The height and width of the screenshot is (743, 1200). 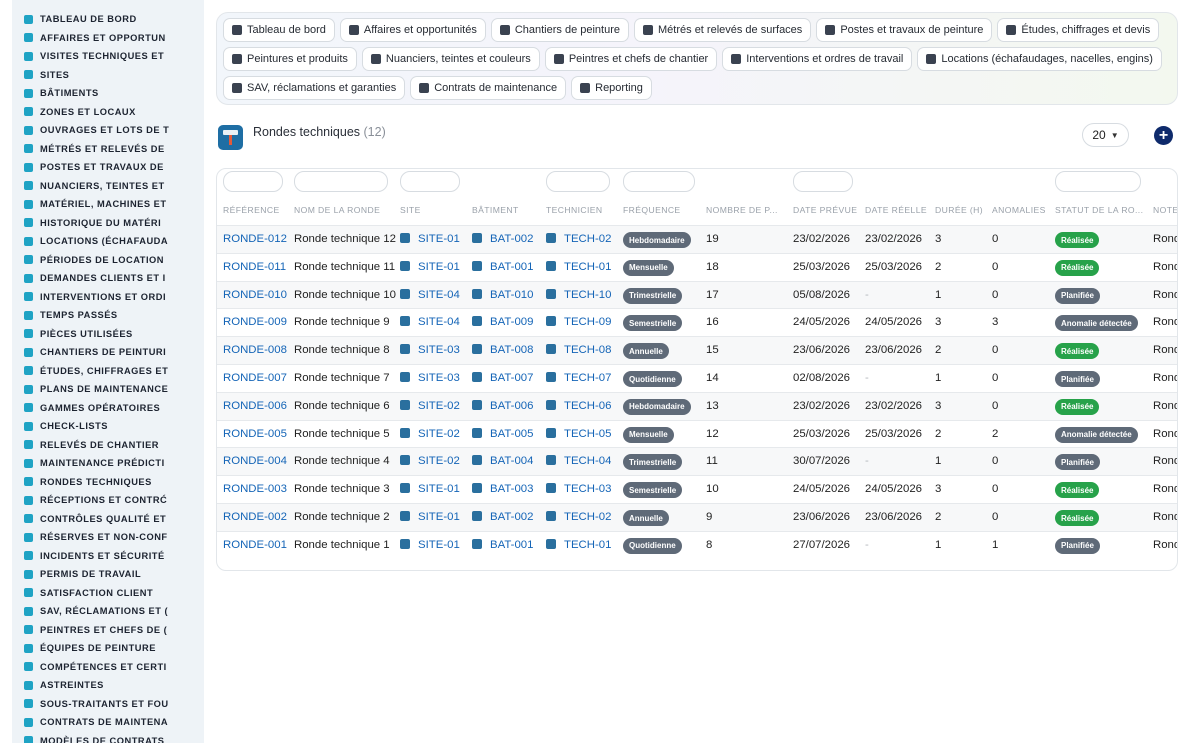 I want to click on sidebar-item: RELEVÉS DE CHANTIER, so click(x=108, y=445).